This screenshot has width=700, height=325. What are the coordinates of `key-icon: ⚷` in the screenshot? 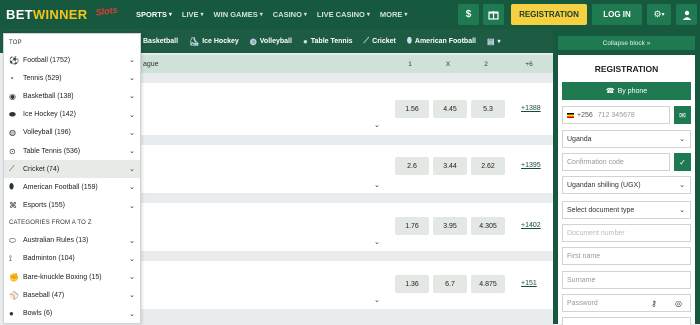 It's located at (654, 303).